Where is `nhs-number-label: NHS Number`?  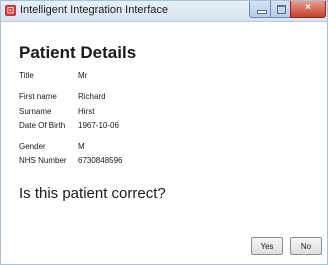 nhs-number-label: NHS Number is located at coordinates (43, 160).